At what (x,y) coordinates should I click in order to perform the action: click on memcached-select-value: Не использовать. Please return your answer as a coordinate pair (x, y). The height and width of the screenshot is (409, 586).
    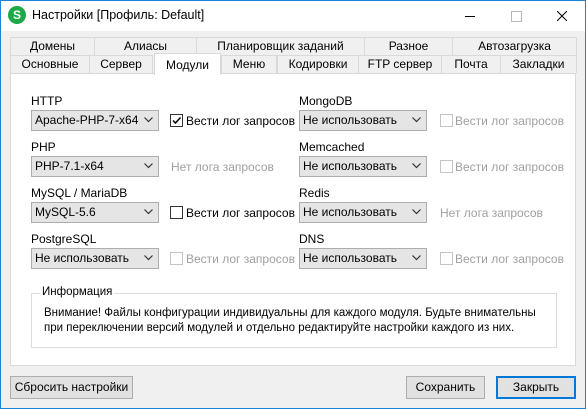
    Looking at the image, I should click on (350, 166).